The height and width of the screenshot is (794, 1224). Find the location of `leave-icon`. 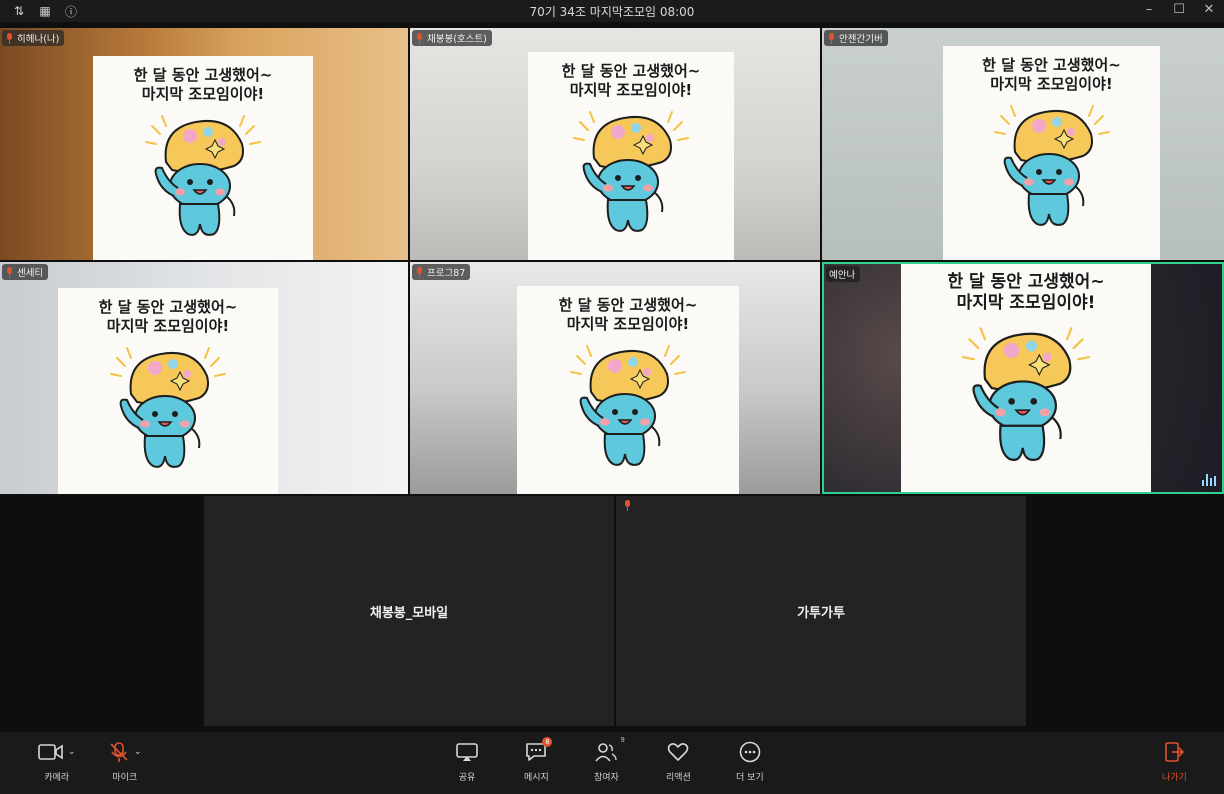

leave-icon is located at coordinates (1175, 752).